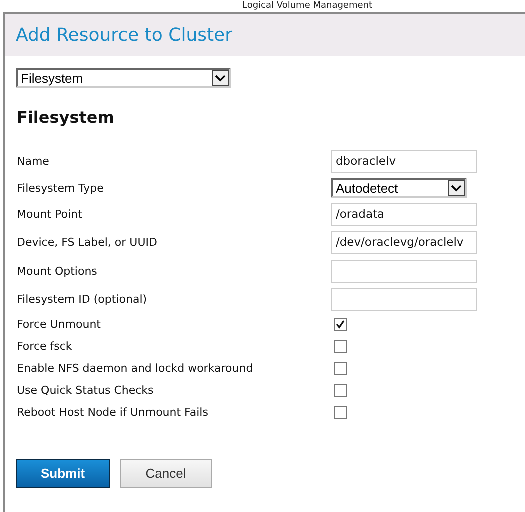  I want to click on checkbox-label: Force fsck, so click(45, 346).